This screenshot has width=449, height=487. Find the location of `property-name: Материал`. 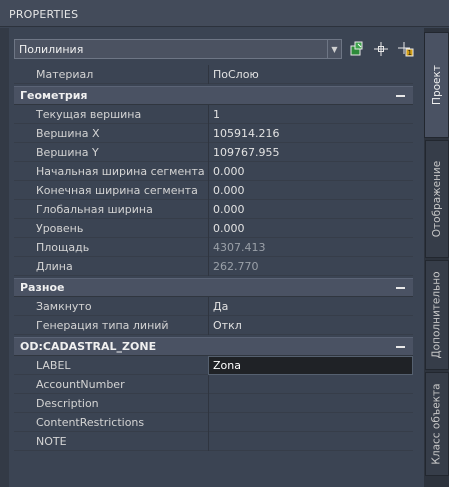

property-name: Материал is located at coordinates (65, 74).